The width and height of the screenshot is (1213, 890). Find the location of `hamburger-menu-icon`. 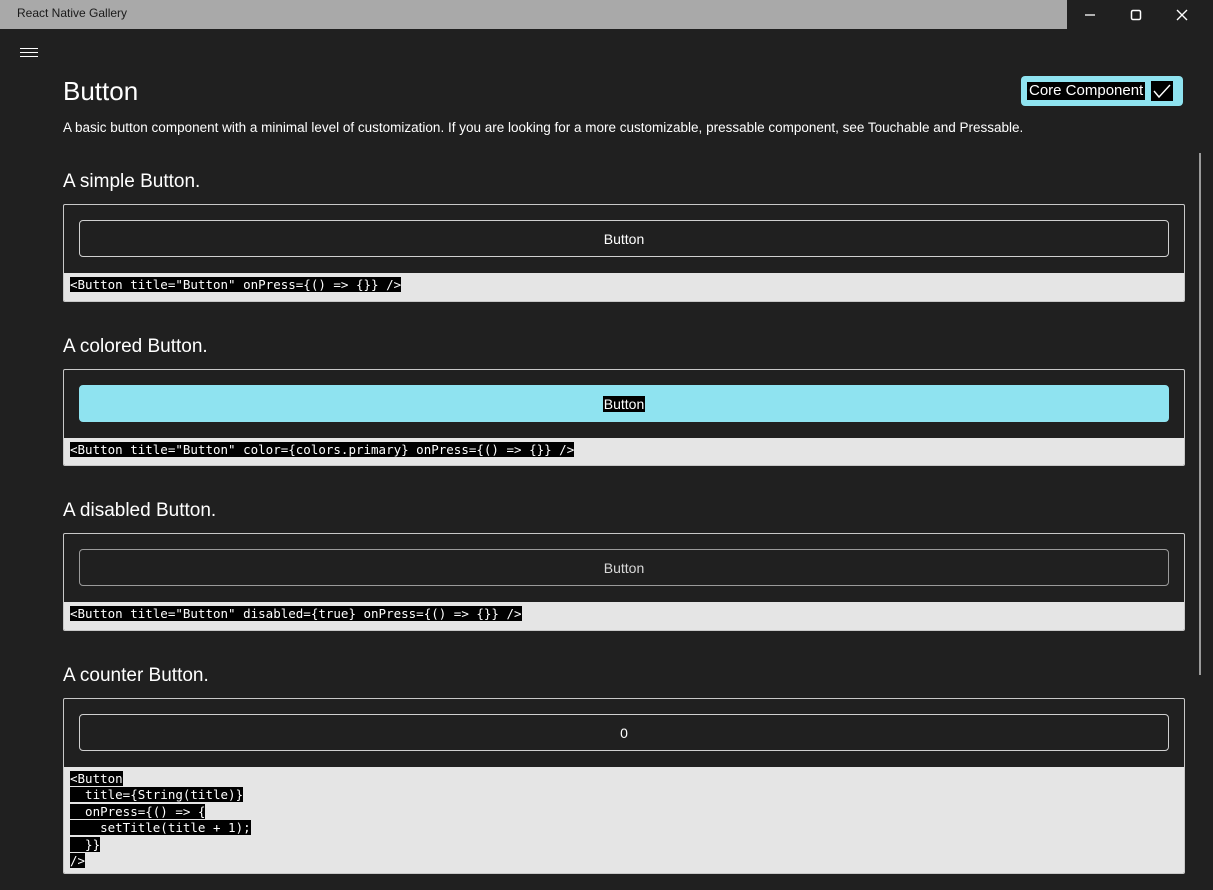

hamburger-menu-icon is located at coordinates (29, 52).